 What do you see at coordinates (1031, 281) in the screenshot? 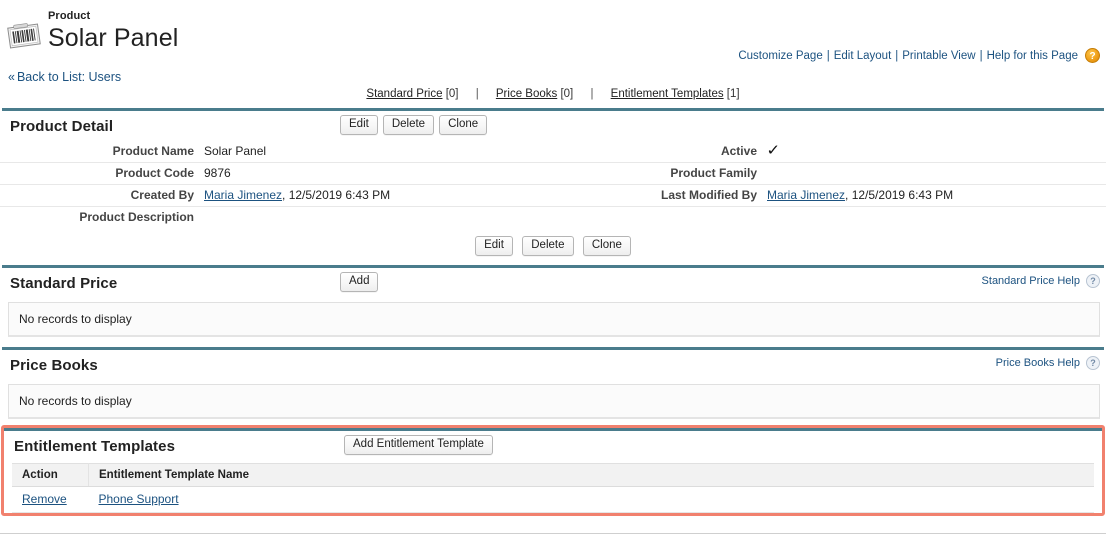
I see `standard-price-help-link: Standard Price Help` at bounding box center [1031, 281].